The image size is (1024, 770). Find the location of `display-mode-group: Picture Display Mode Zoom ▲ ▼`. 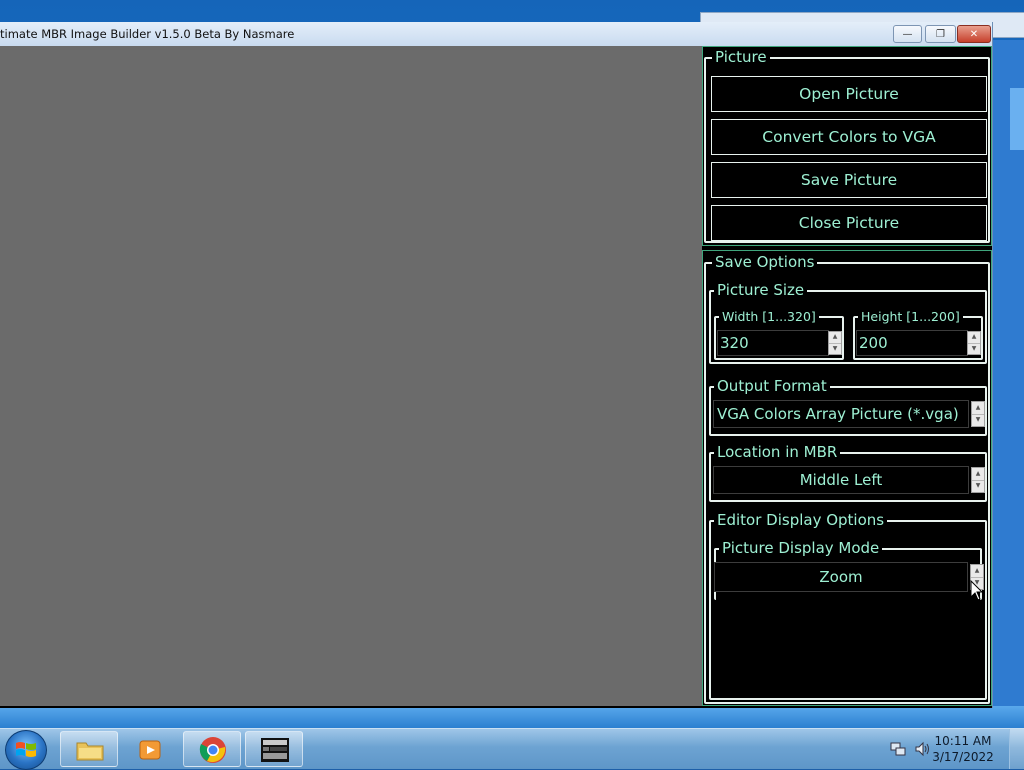

display-mode-group: Picture Display Mode Zoom ▲ ▼ is located at coordinates (849, 569).